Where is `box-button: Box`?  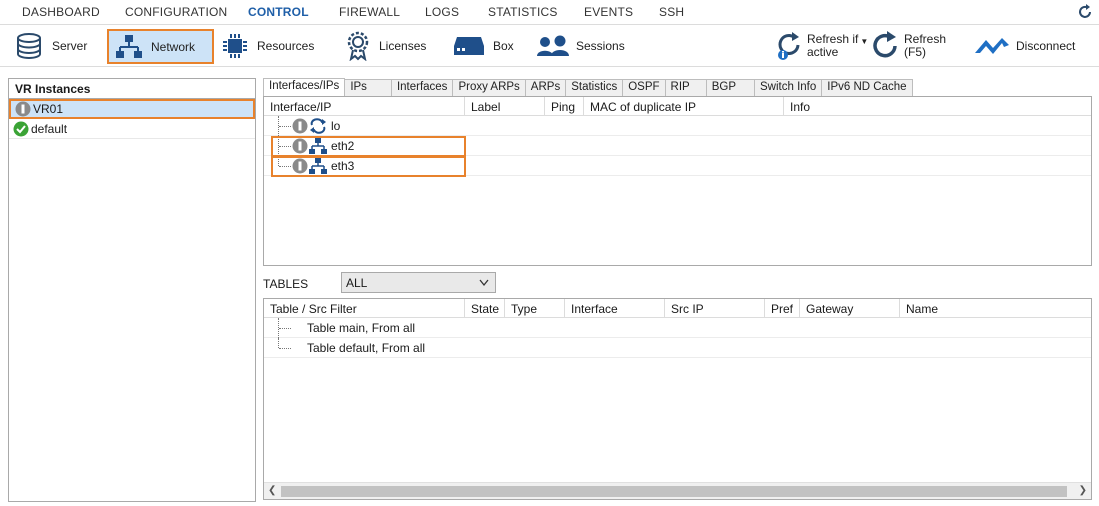
box-button: Box is located at coordinates (483, 46).